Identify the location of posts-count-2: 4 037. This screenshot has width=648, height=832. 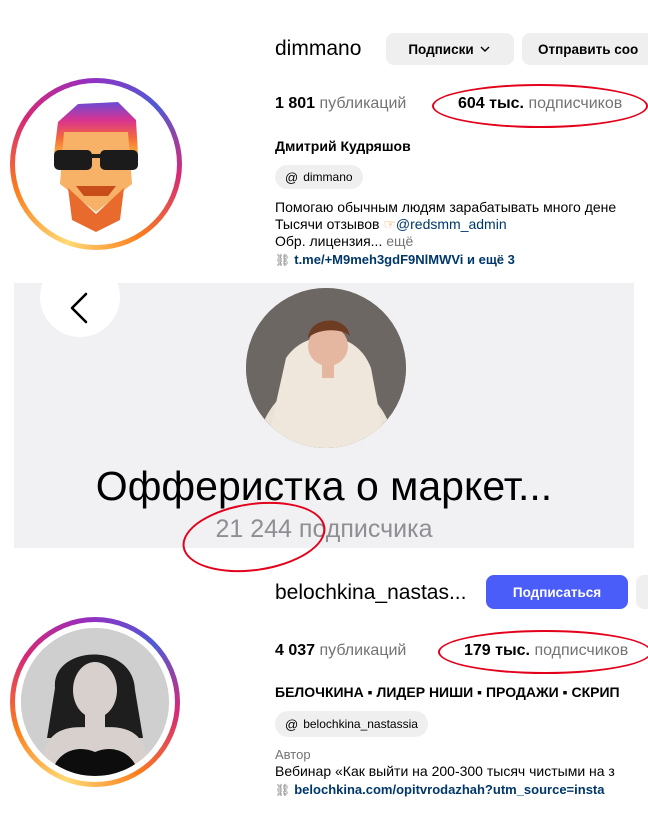
(295, 650).